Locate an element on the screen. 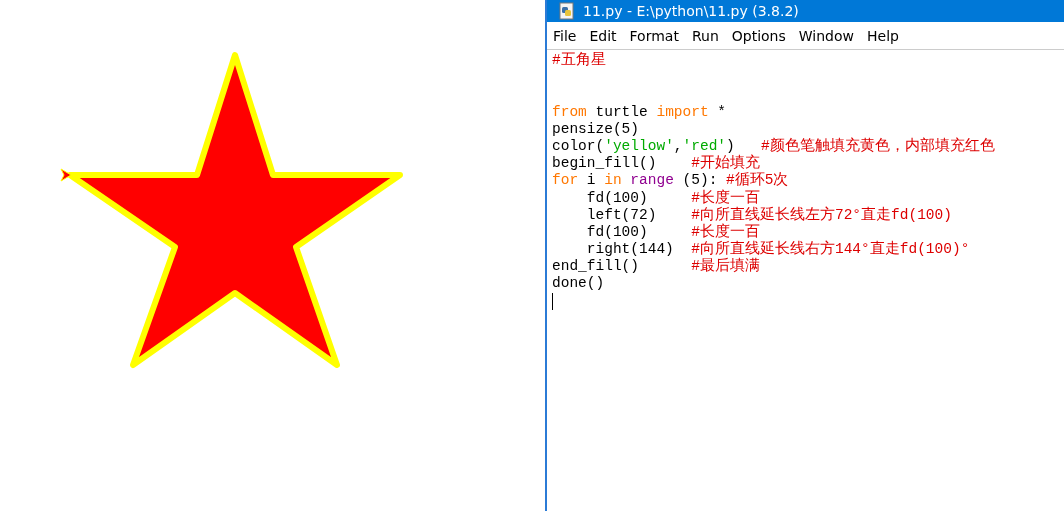 The height and width of the screenshot is (511, 1064). menu-item: Format is located at coordinates (654, 35).